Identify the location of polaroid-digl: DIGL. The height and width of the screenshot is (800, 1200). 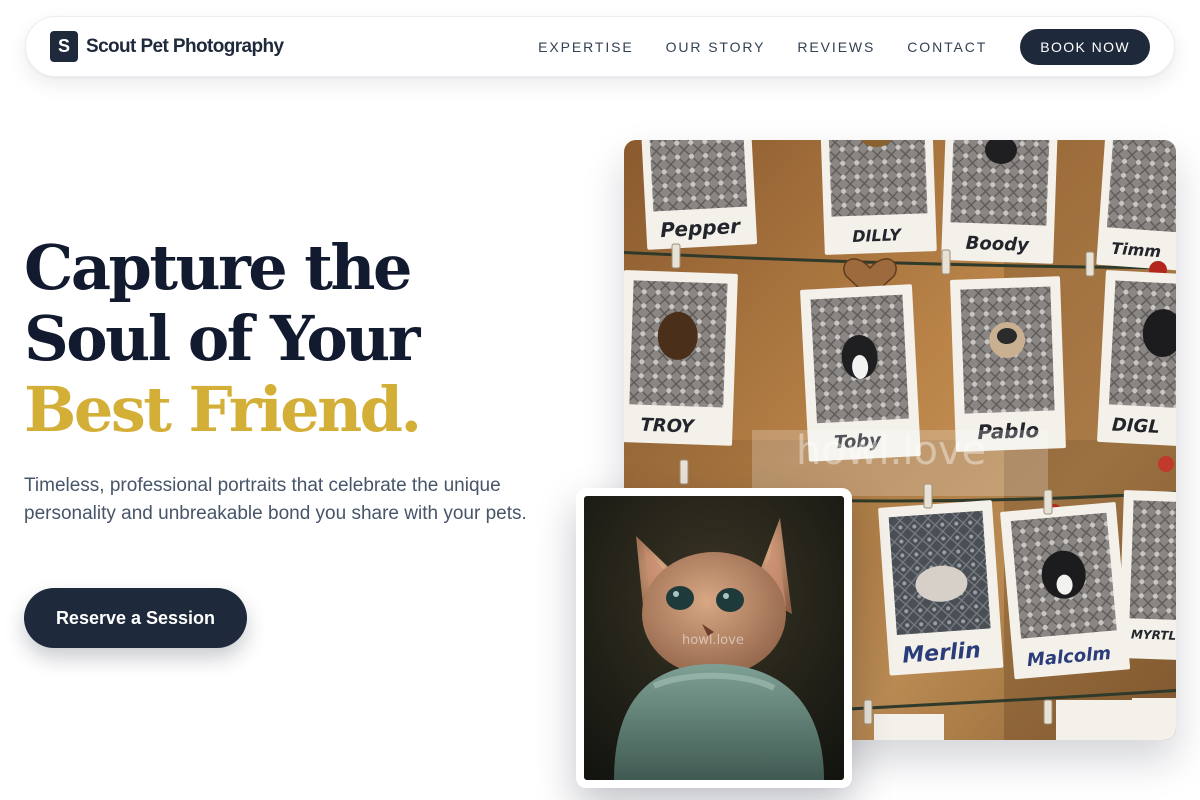
(1136, 359).